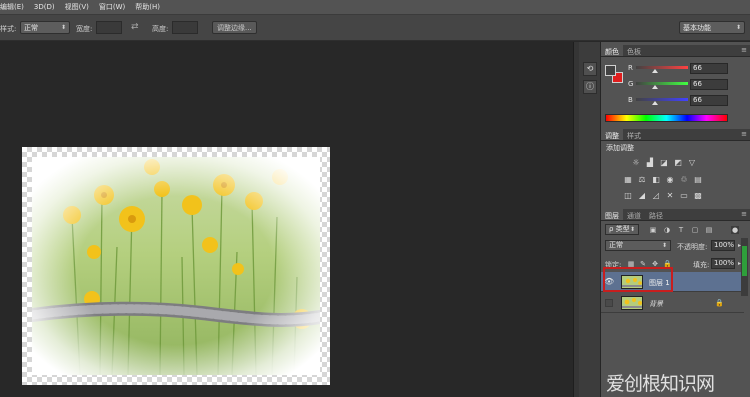 The image size is (750, 397). I want to click on properties-icon: ⓘ, so click(590, 87).